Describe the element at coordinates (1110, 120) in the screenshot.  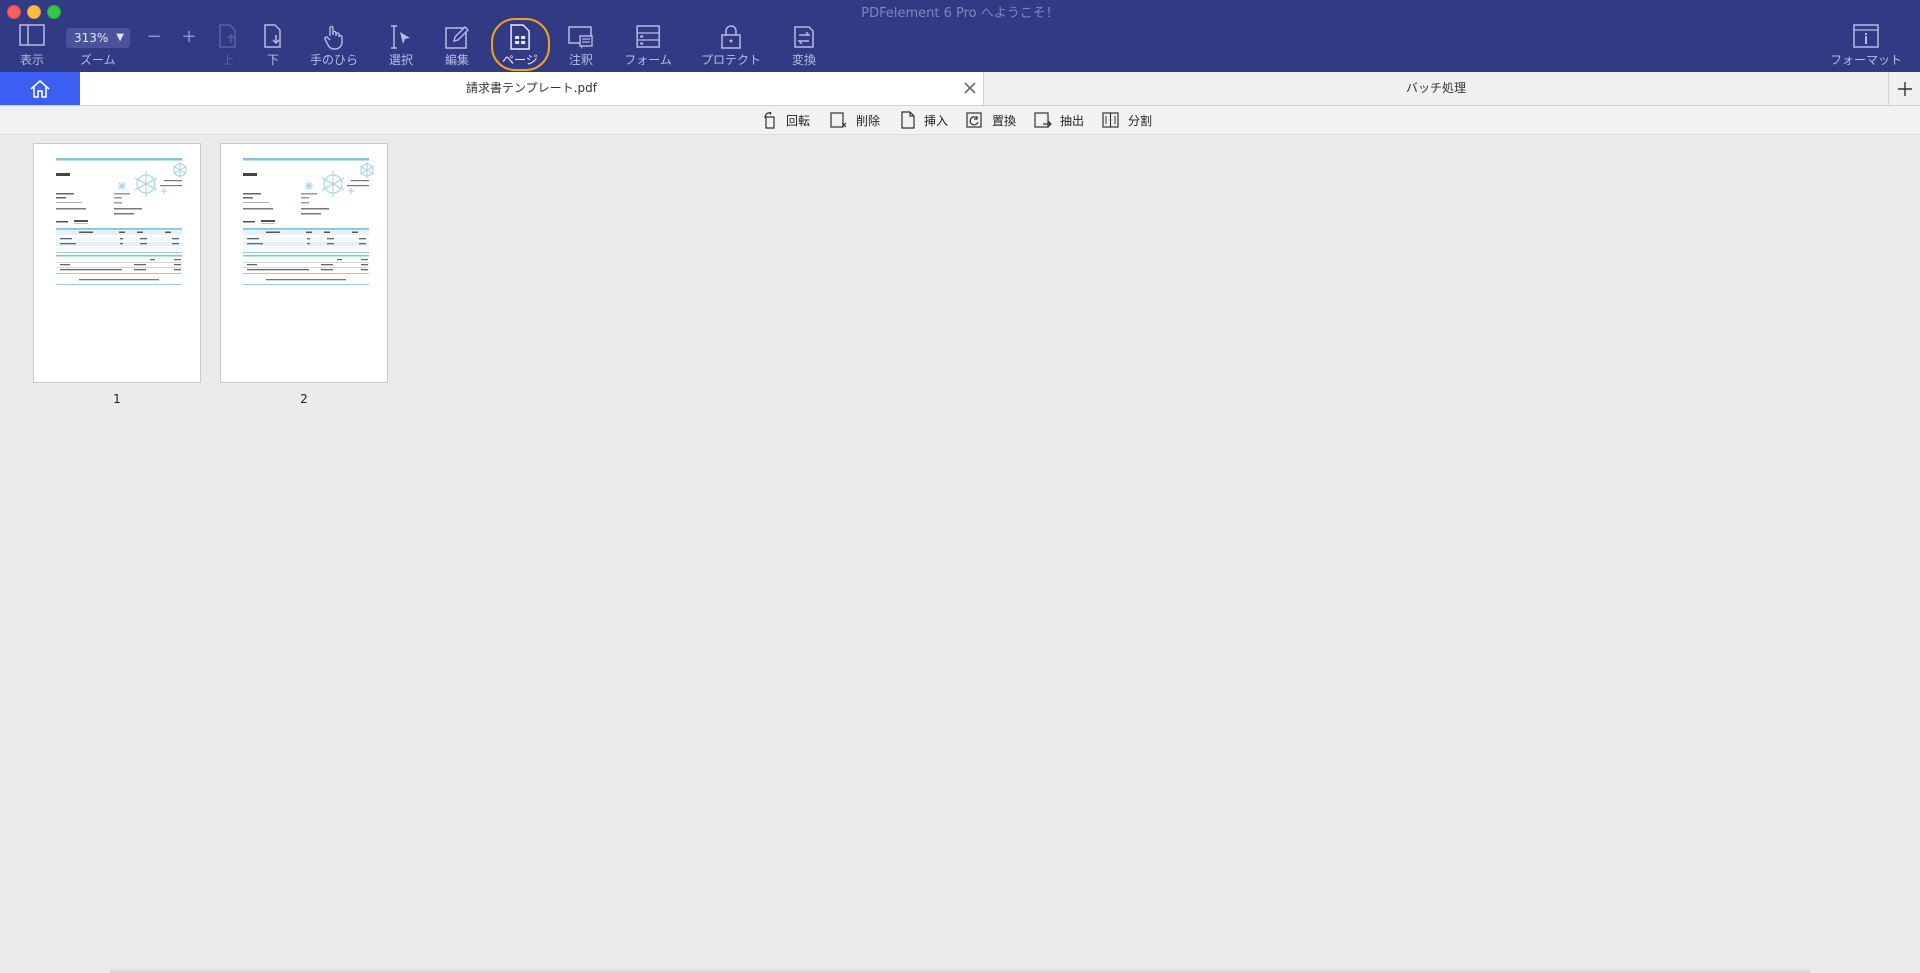
I see `split-page-icon` at that location.